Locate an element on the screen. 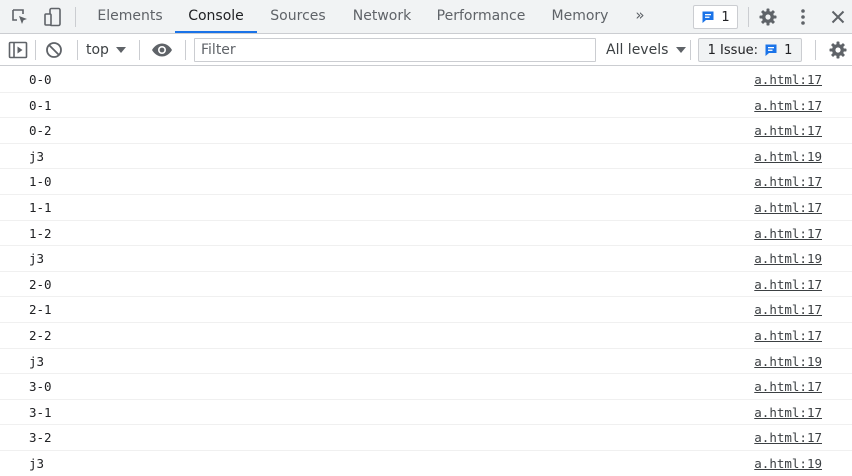 This screenshot has height=476, width=852. console-message: 2-1 a.html:17 is located at coordinates (426, 310).